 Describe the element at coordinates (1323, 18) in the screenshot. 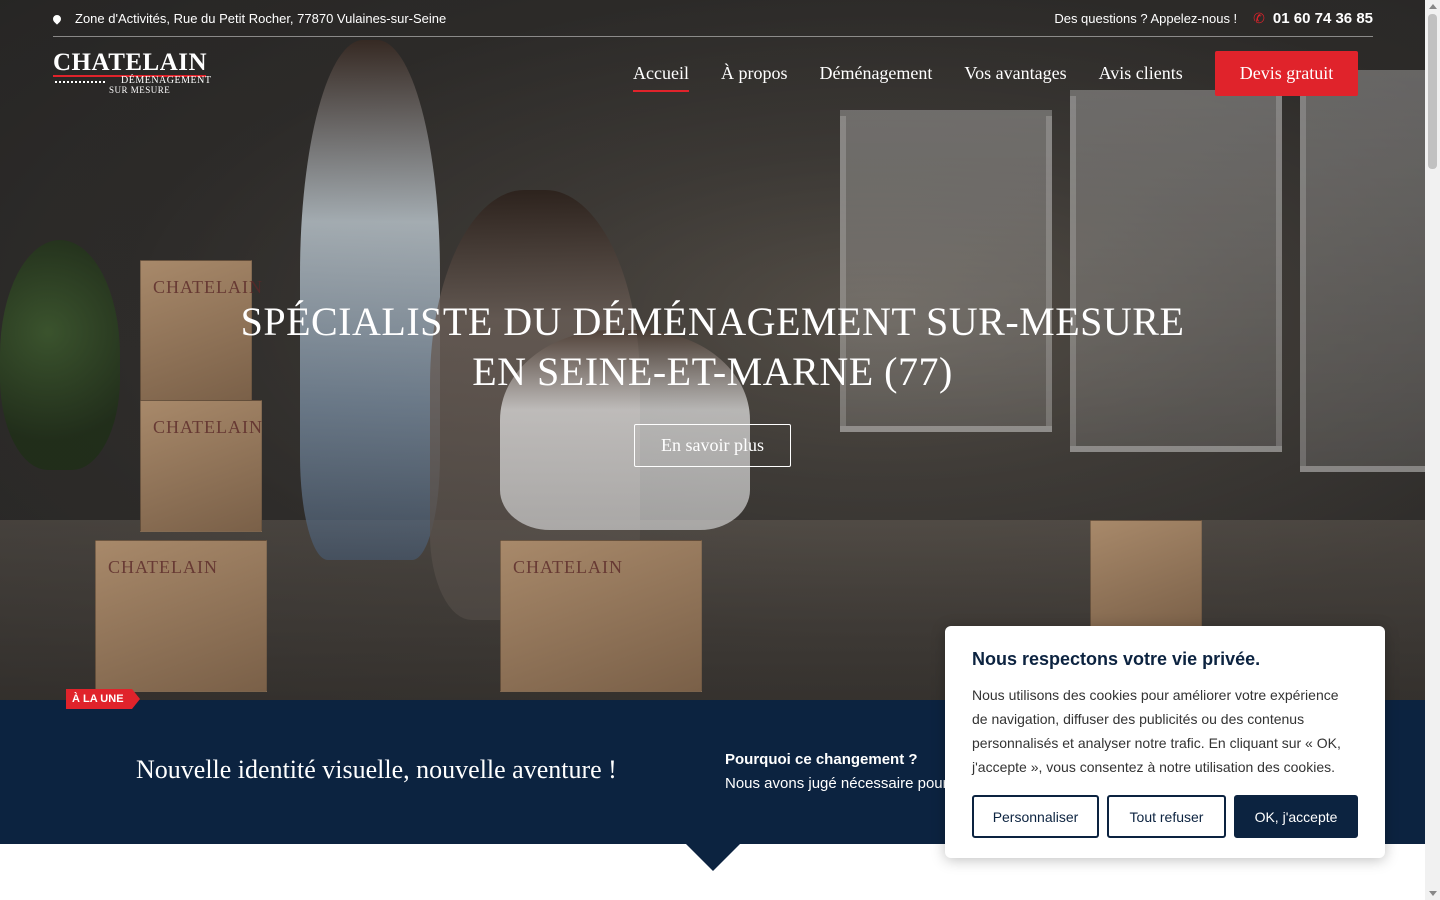

I see `phone-link: 01 60 74 36 85` at that location.